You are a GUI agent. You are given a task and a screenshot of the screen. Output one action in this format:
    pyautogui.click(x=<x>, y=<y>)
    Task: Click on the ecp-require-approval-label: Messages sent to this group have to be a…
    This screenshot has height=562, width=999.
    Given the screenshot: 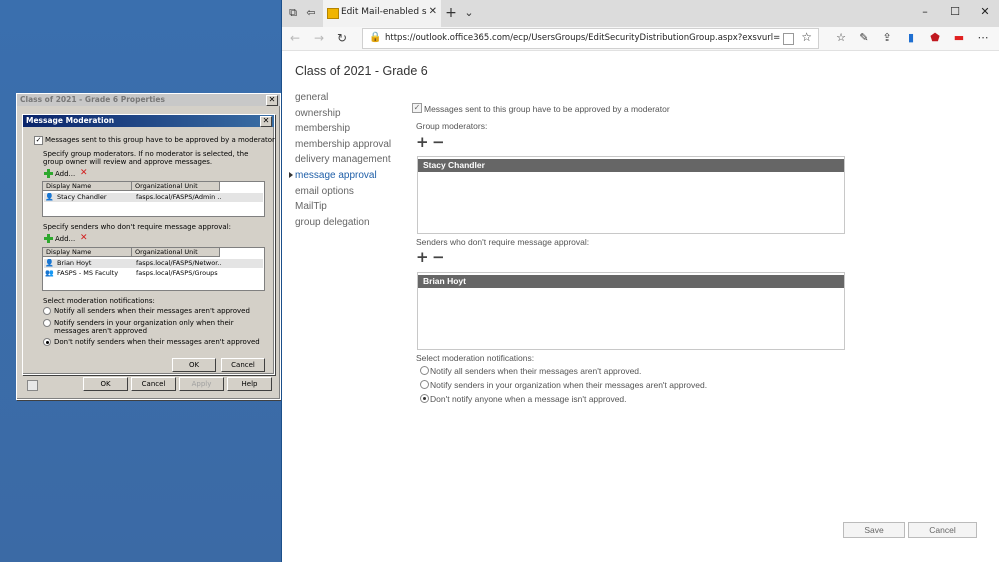 What is the action you would take?
    pyautogui.click(x=547, y=109)
    